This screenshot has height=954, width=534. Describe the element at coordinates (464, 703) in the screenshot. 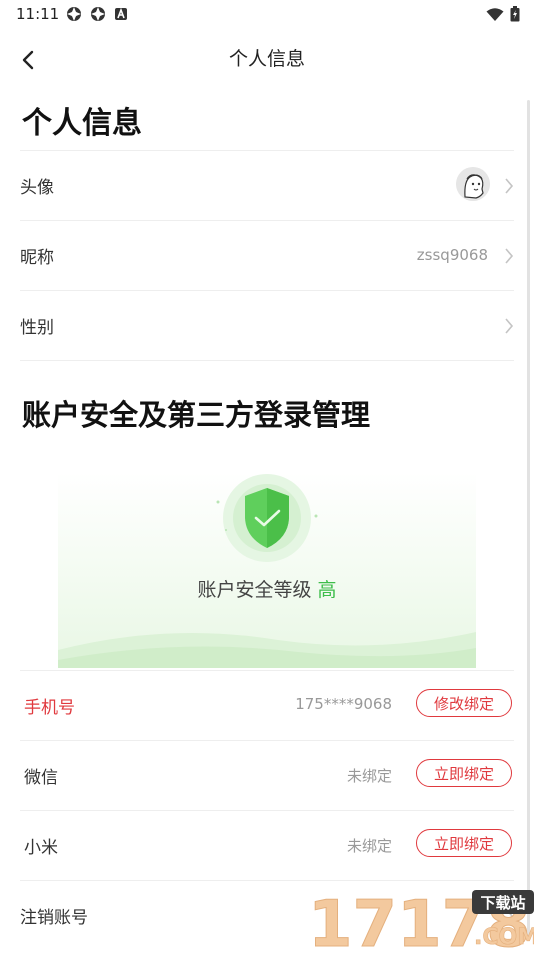

I see `modify-binding-button: 修改绑定` at that location.